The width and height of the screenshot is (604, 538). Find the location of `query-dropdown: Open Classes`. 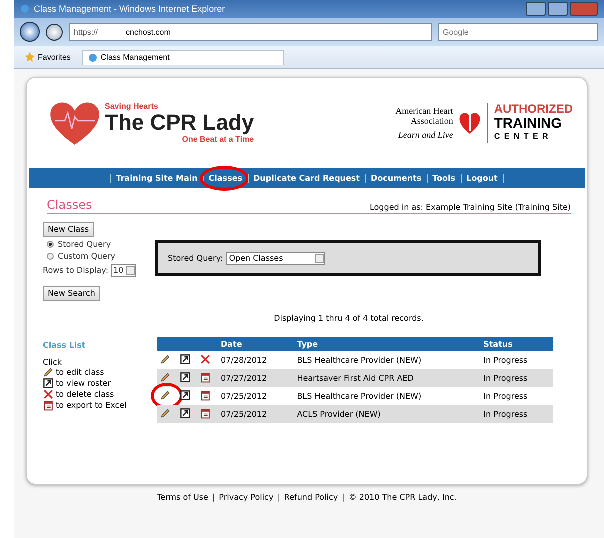

query-dropdown: Open Classes is located at coordinates (276, 258).